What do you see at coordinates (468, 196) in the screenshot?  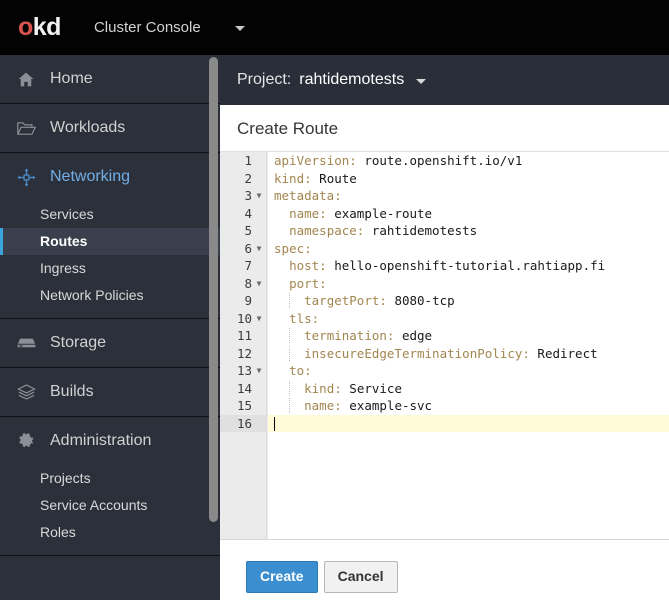 I see `code-line: metadata:` at bounding box center [468, 196].